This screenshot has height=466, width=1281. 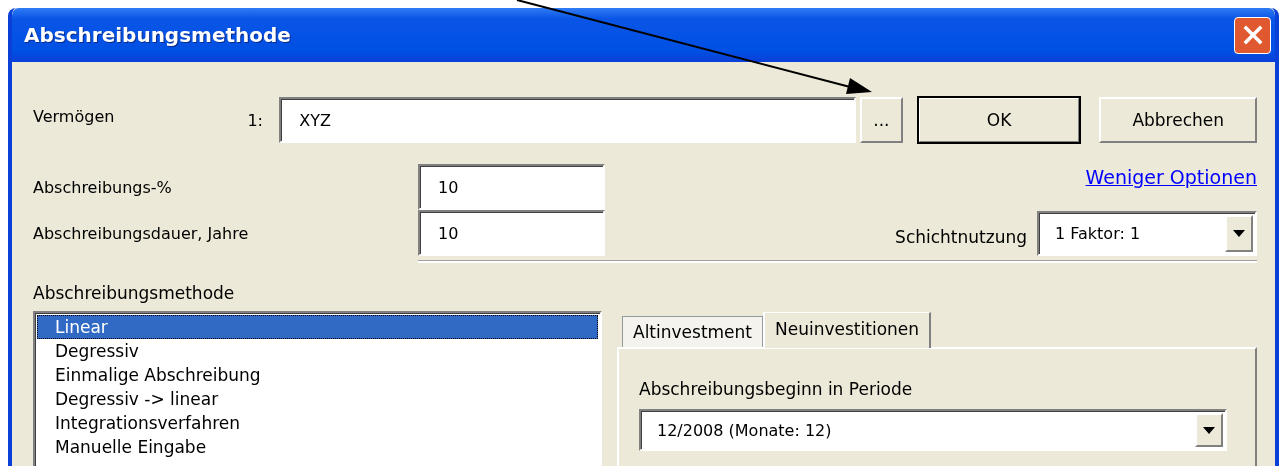 I want to click on method-list: Linear Degressiv Einmalige Abschreibung Degressiv -> linear Integrationsverfahren Manuelle Eingabe, so click(x=317, y=388).